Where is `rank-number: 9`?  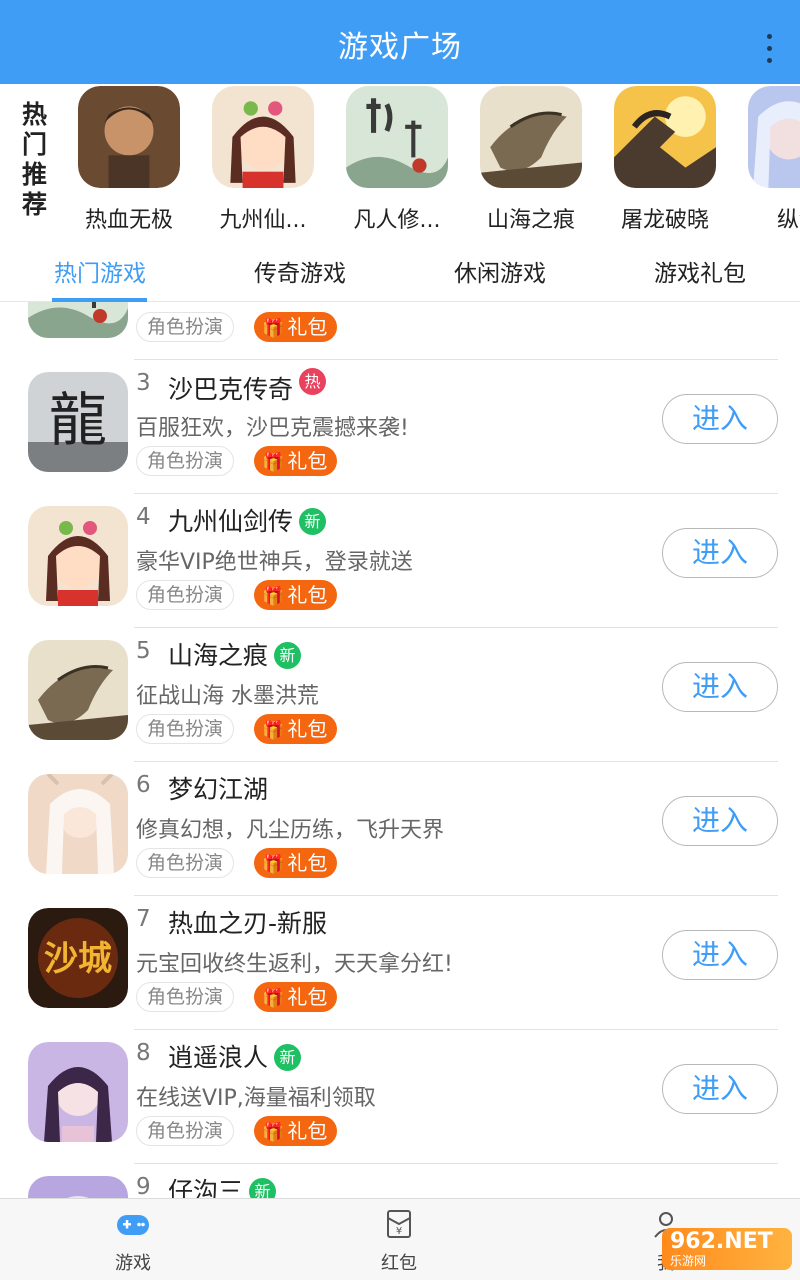
rank-number: 9 is located at coordinates (143, 1186).